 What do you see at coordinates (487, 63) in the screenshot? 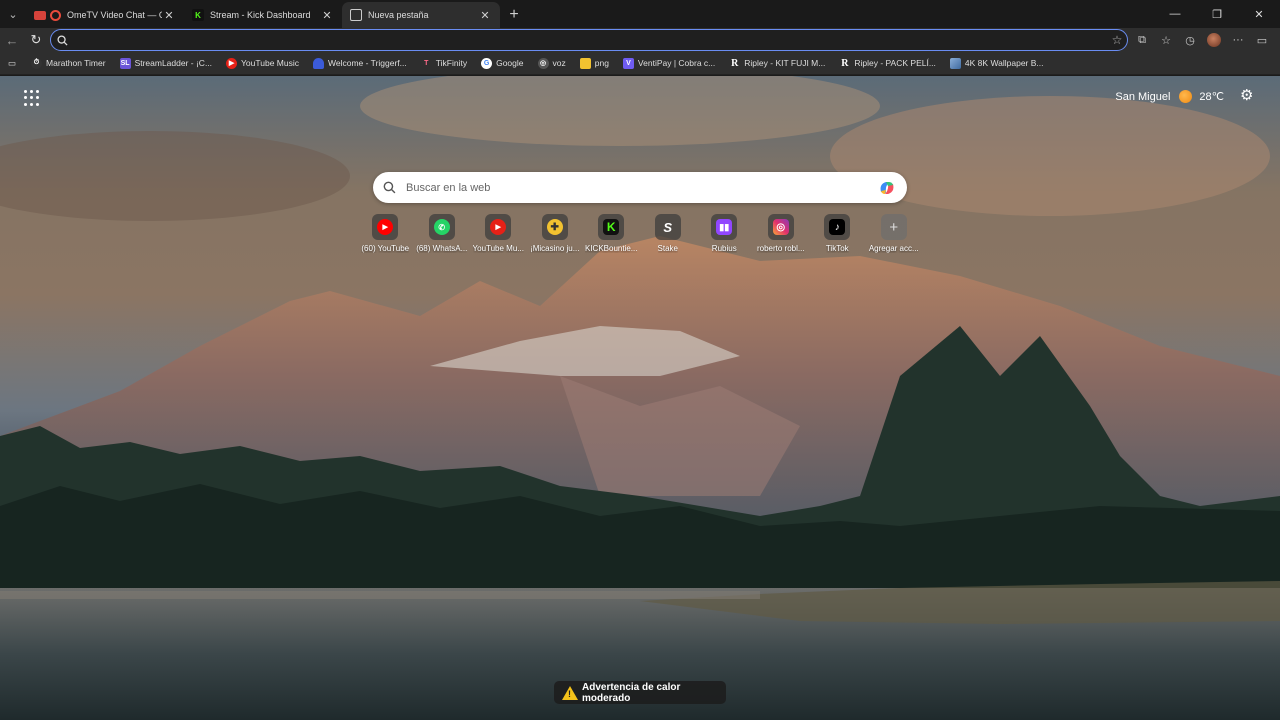
I see `google-icon: G` at bounding box center [487, 63].